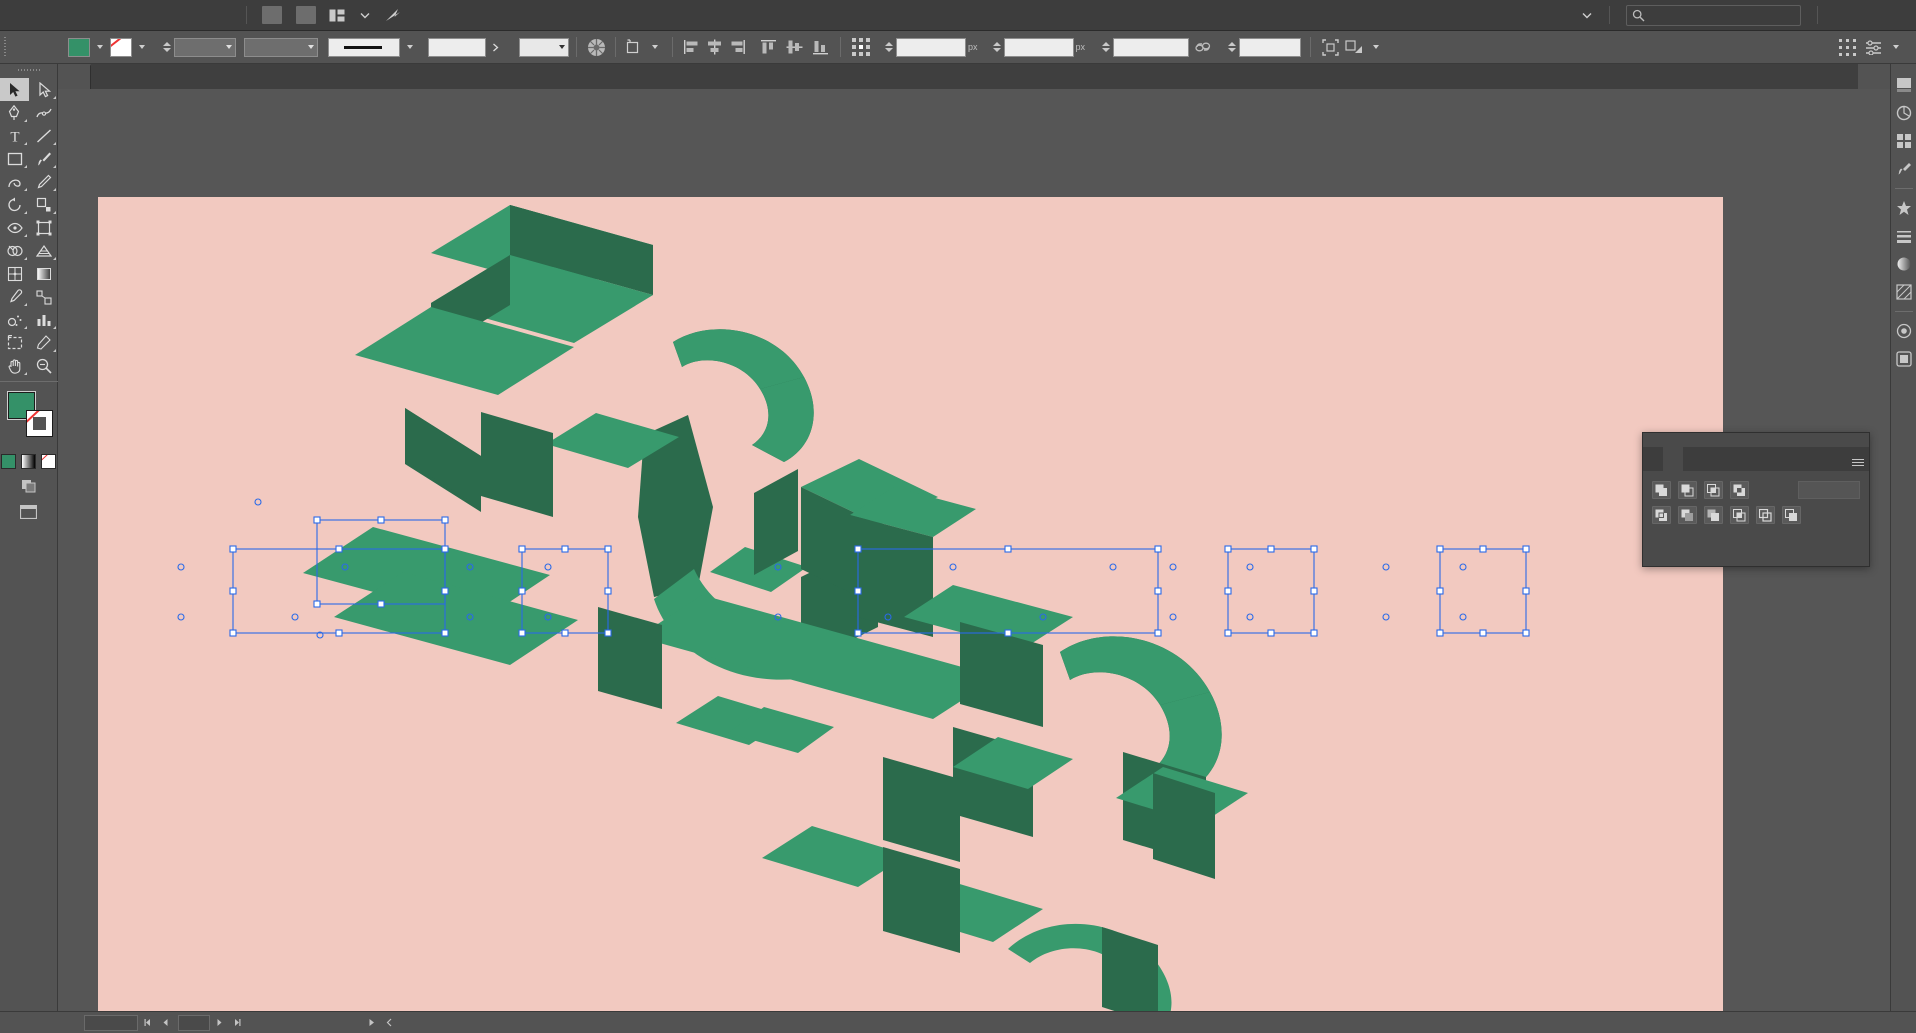 The width and height of the screenshot is (1916, 1033). What do you see at coordinates (117, 15) in the screenshot?
I see `menu-type` at bounding box center [117, 15].